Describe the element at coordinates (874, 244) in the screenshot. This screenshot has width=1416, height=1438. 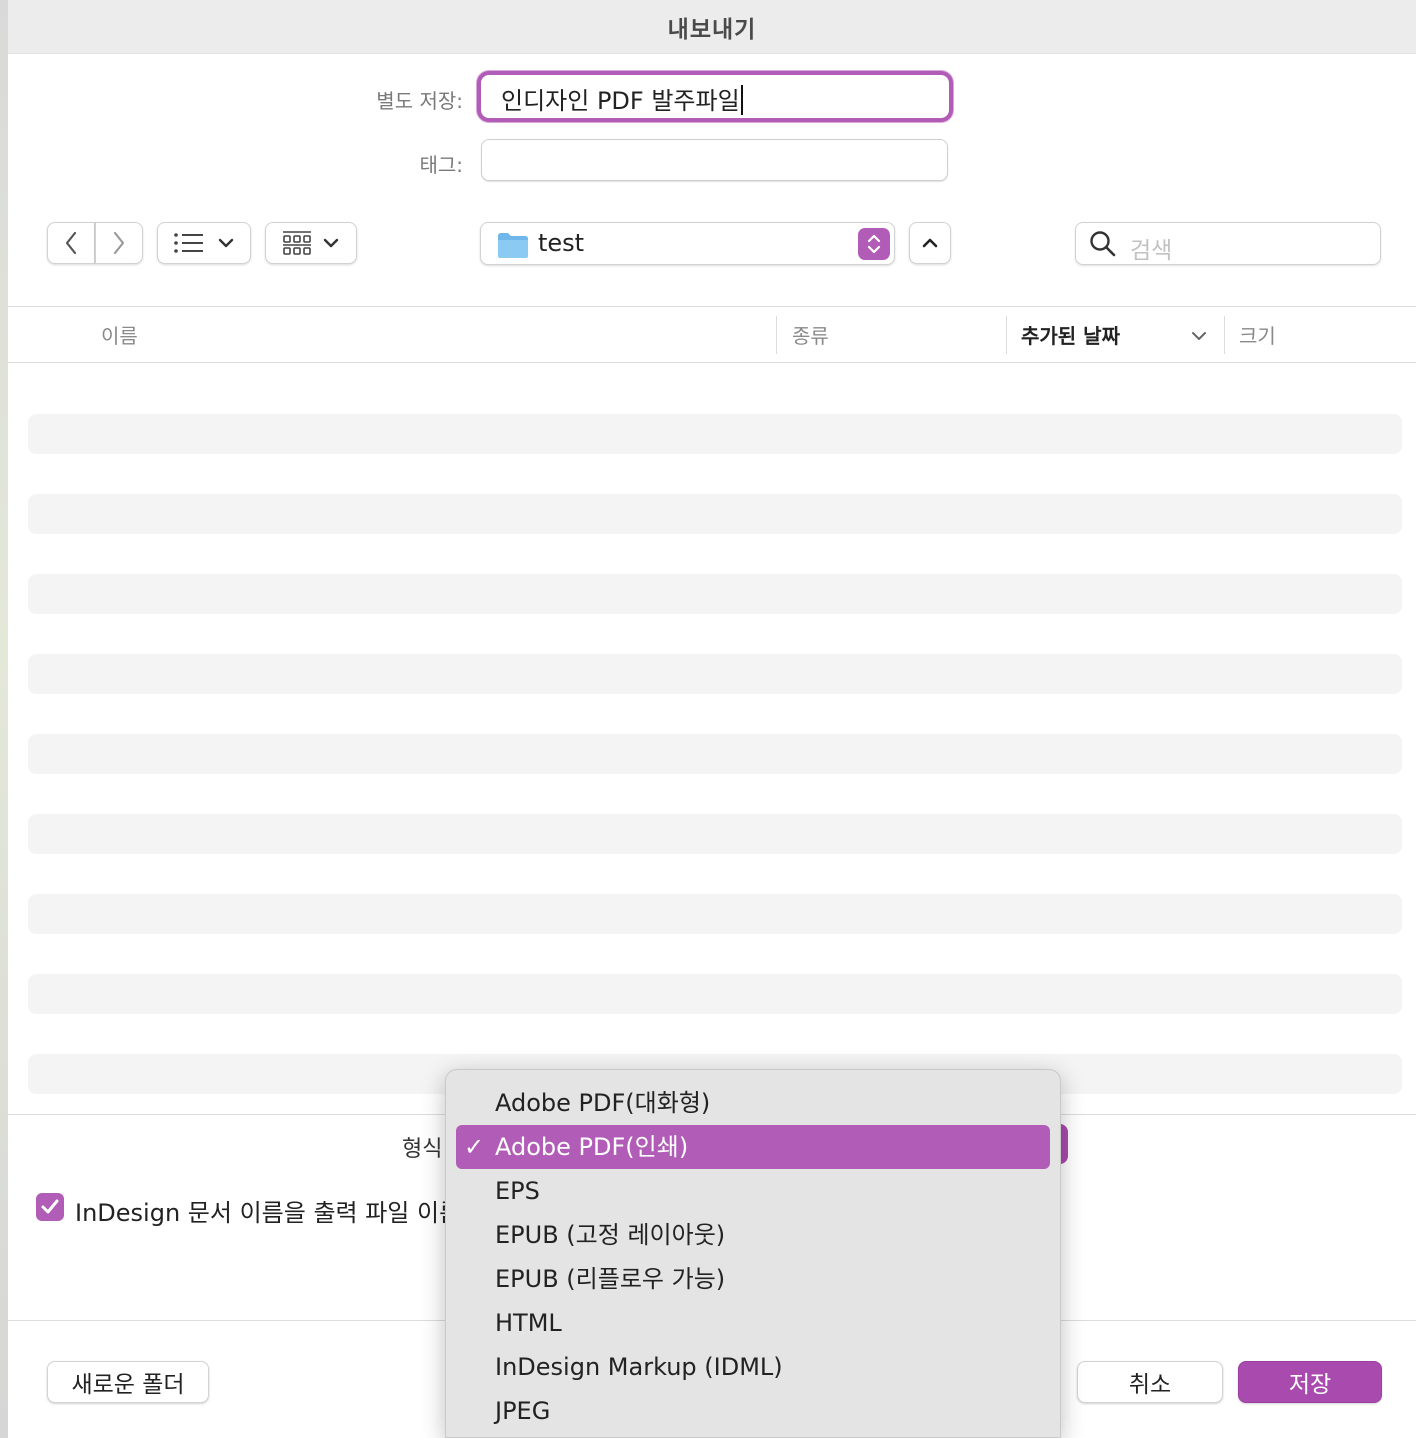
I see `location-stepper-icon` at that location.